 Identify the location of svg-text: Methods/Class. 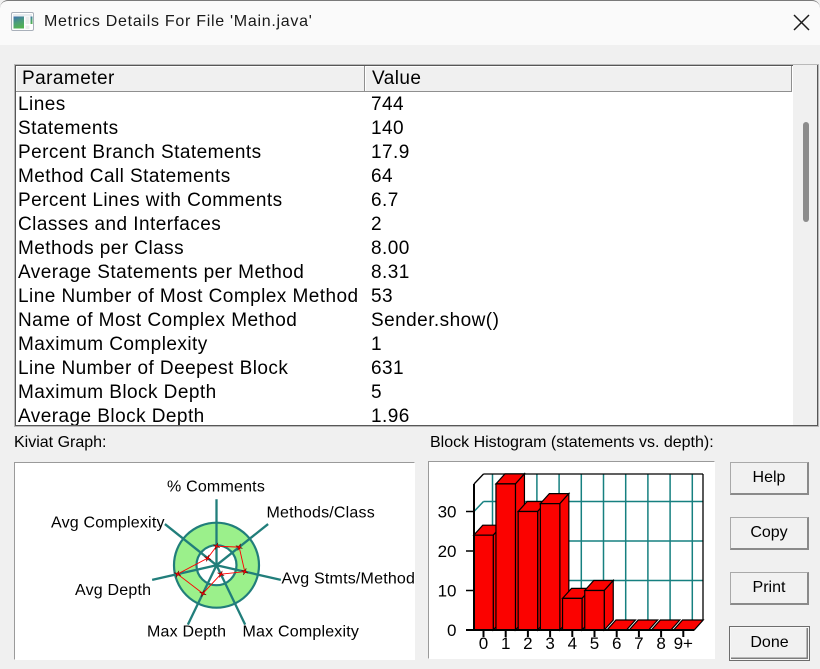
(321, 512).